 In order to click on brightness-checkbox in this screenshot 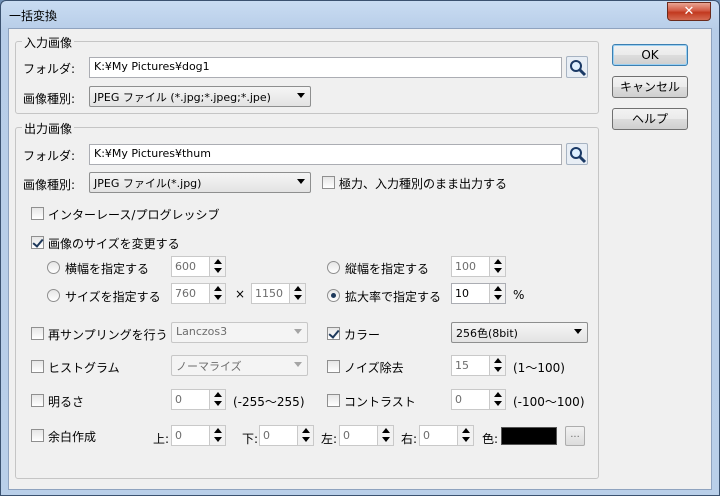, I will do `click(37, 400)`.